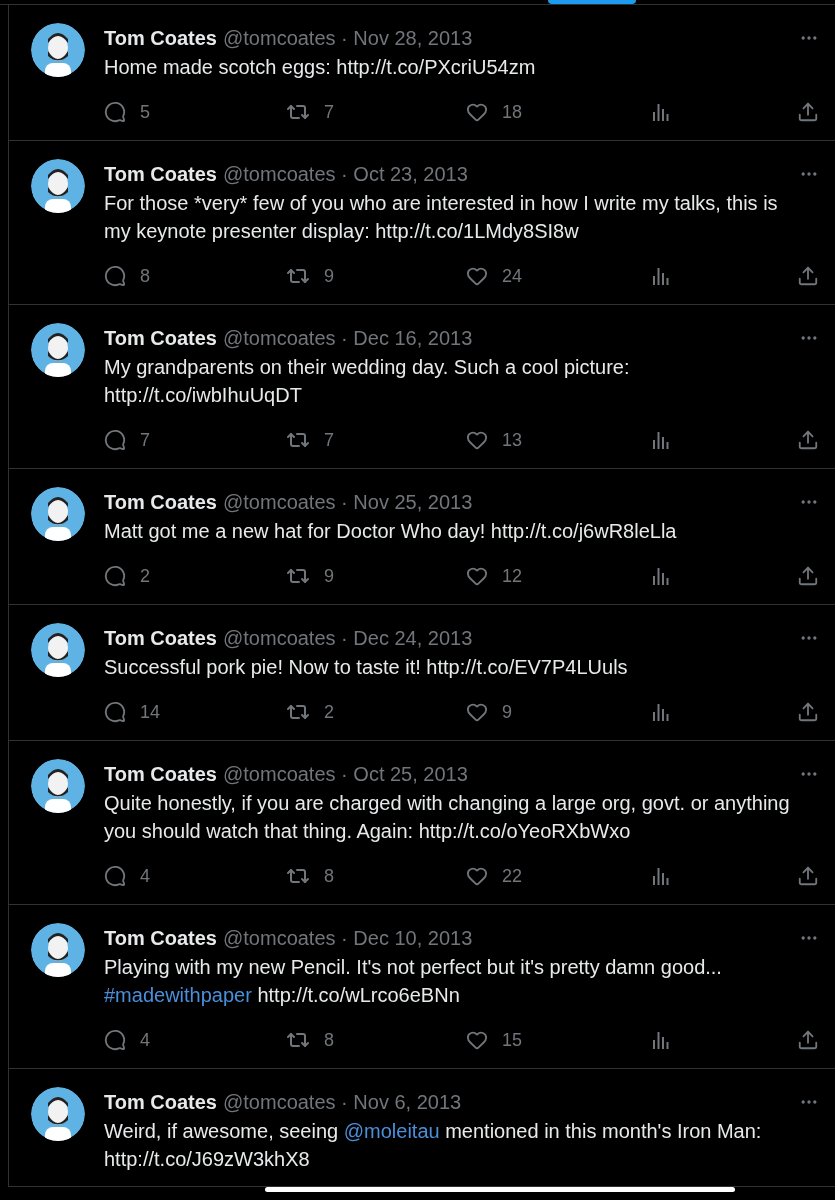 This screenshot has width=835, height=1200. What do you see at coordinates (433, 1145) in the screenshot?
I see `tweet-text: Weird, if awesome, seeing @moleitau mentioned in this month's Iron Man: http://t.co/J69zW3khX8` at bounding box center [433, 1145].